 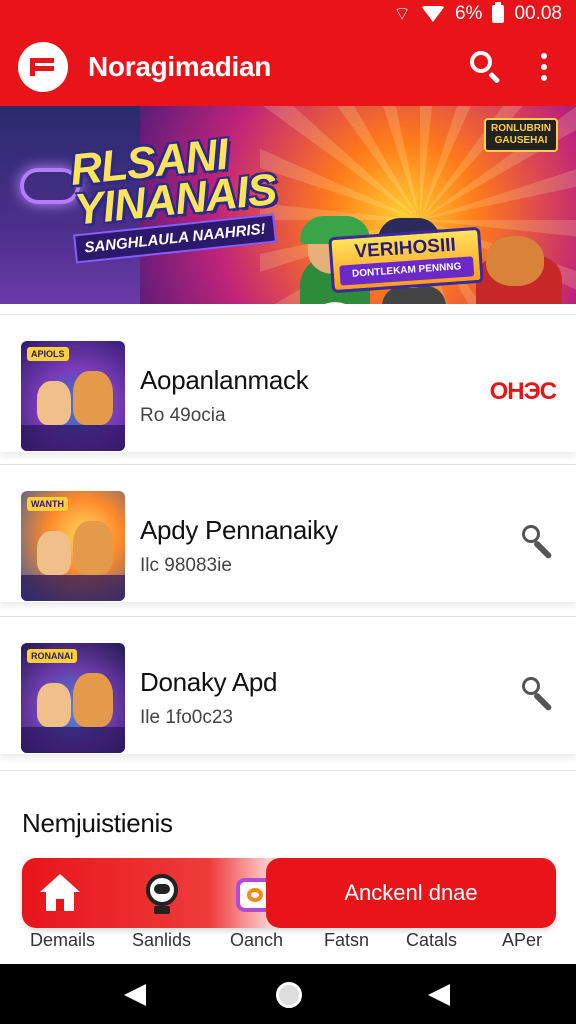 What do you see at coordinates (432, 14) in the screenshot?
I see `wifi-icon` at bounding box center [432, 14].